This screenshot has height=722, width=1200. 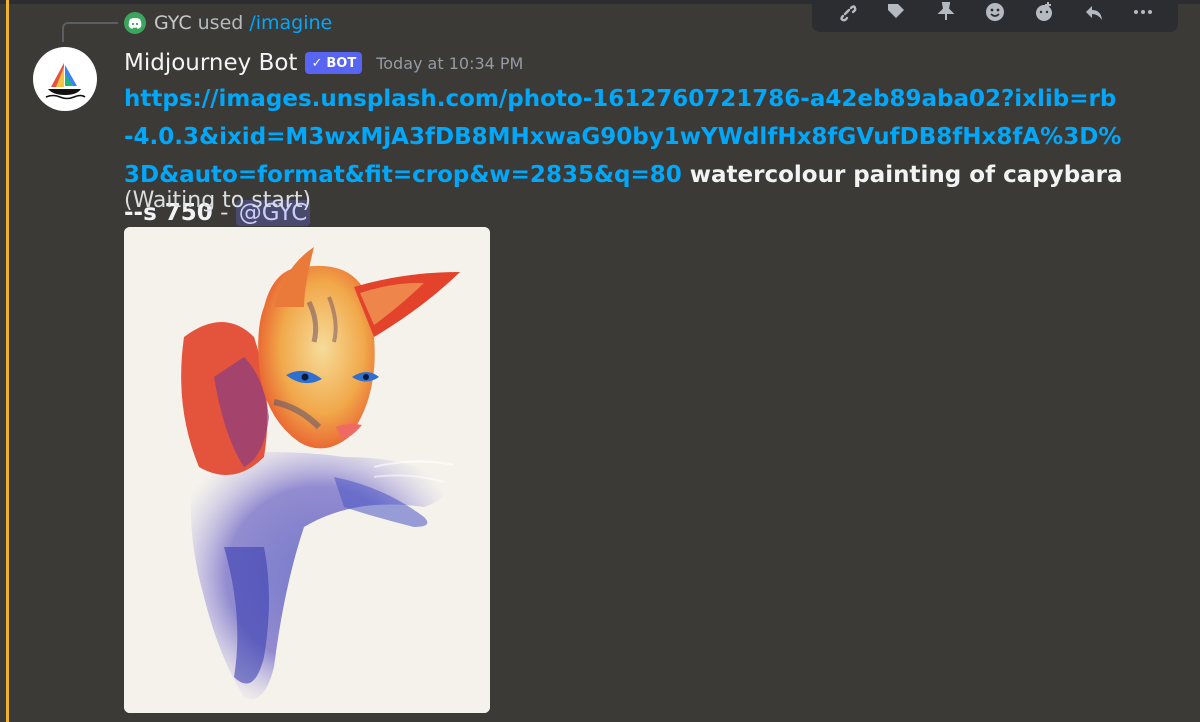 What do you see at coordinates (449, 63) in the screenshot?
I see `timestamp: Today at 10:34 PM` at bounding box center [449, 63].